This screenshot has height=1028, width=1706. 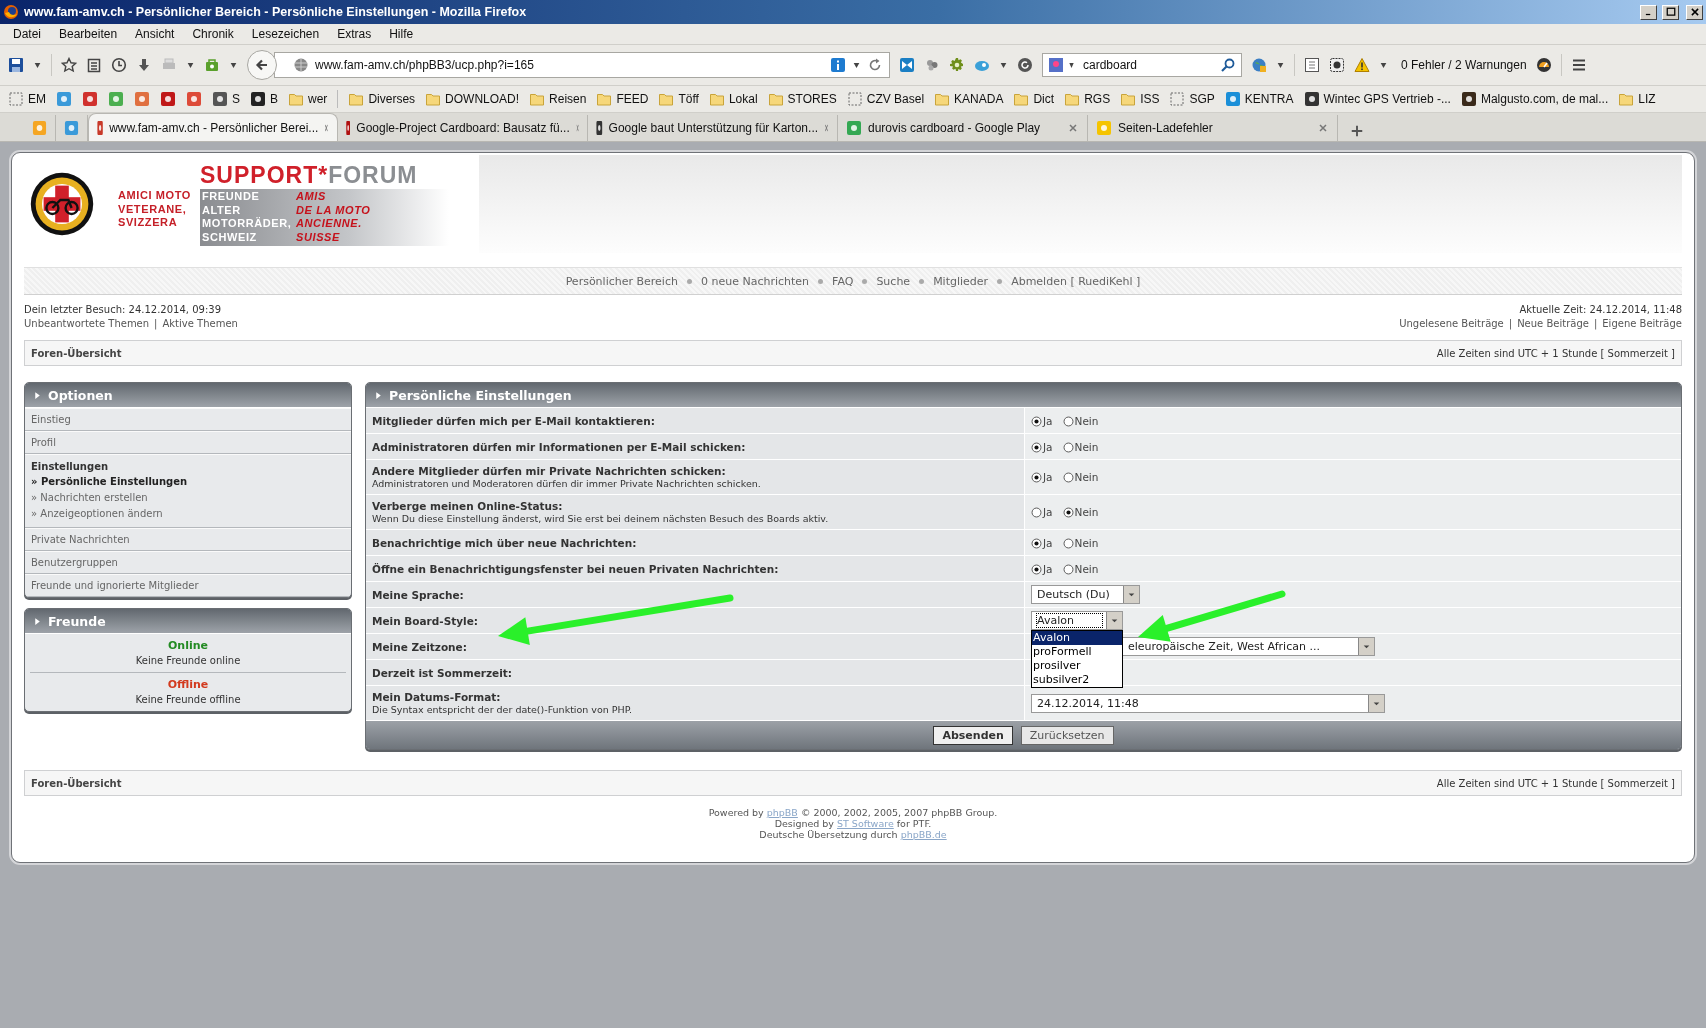 I want to click on bookmark: EM, so click(x=27, y=99).